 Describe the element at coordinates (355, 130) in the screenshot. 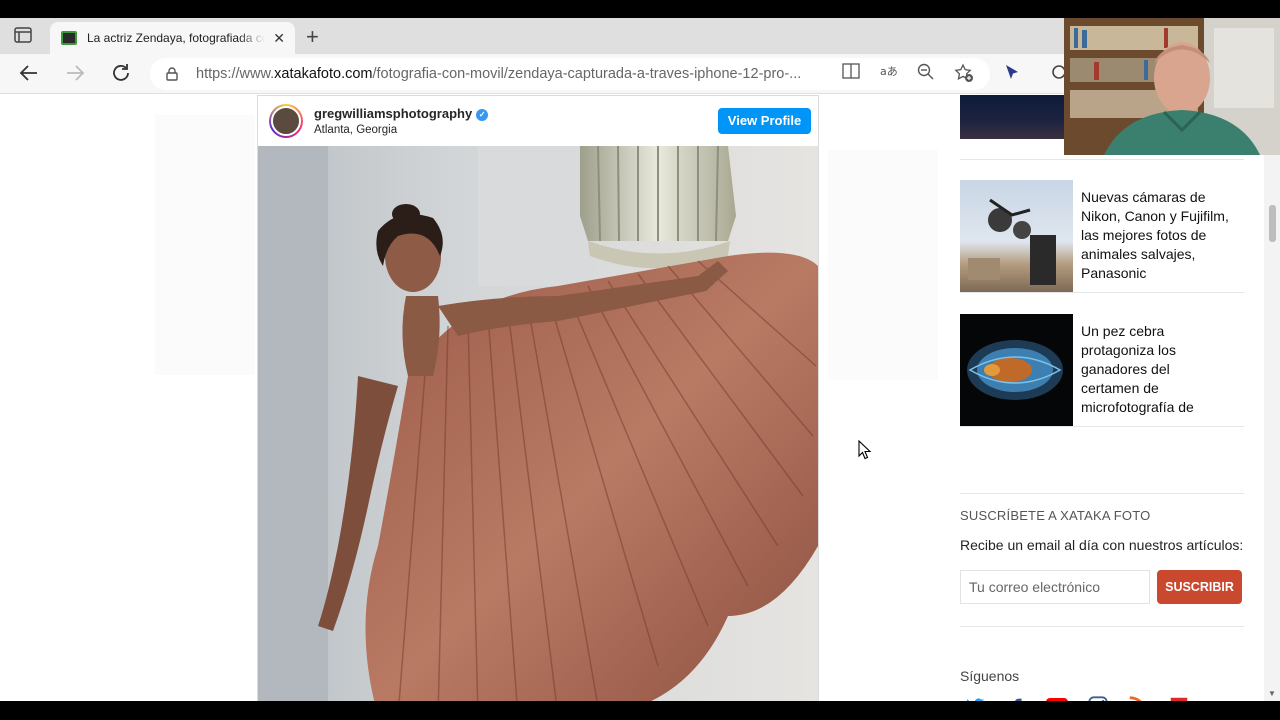

I see `instagram-location: Atlanta, Georgia` at that location.